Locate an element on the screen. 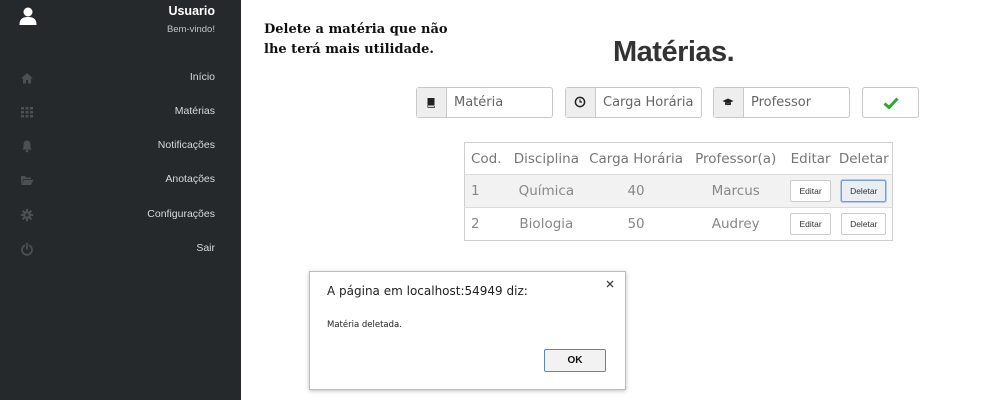  header-carga-horaria: Carga Horária is located at coordinates (636, 158).